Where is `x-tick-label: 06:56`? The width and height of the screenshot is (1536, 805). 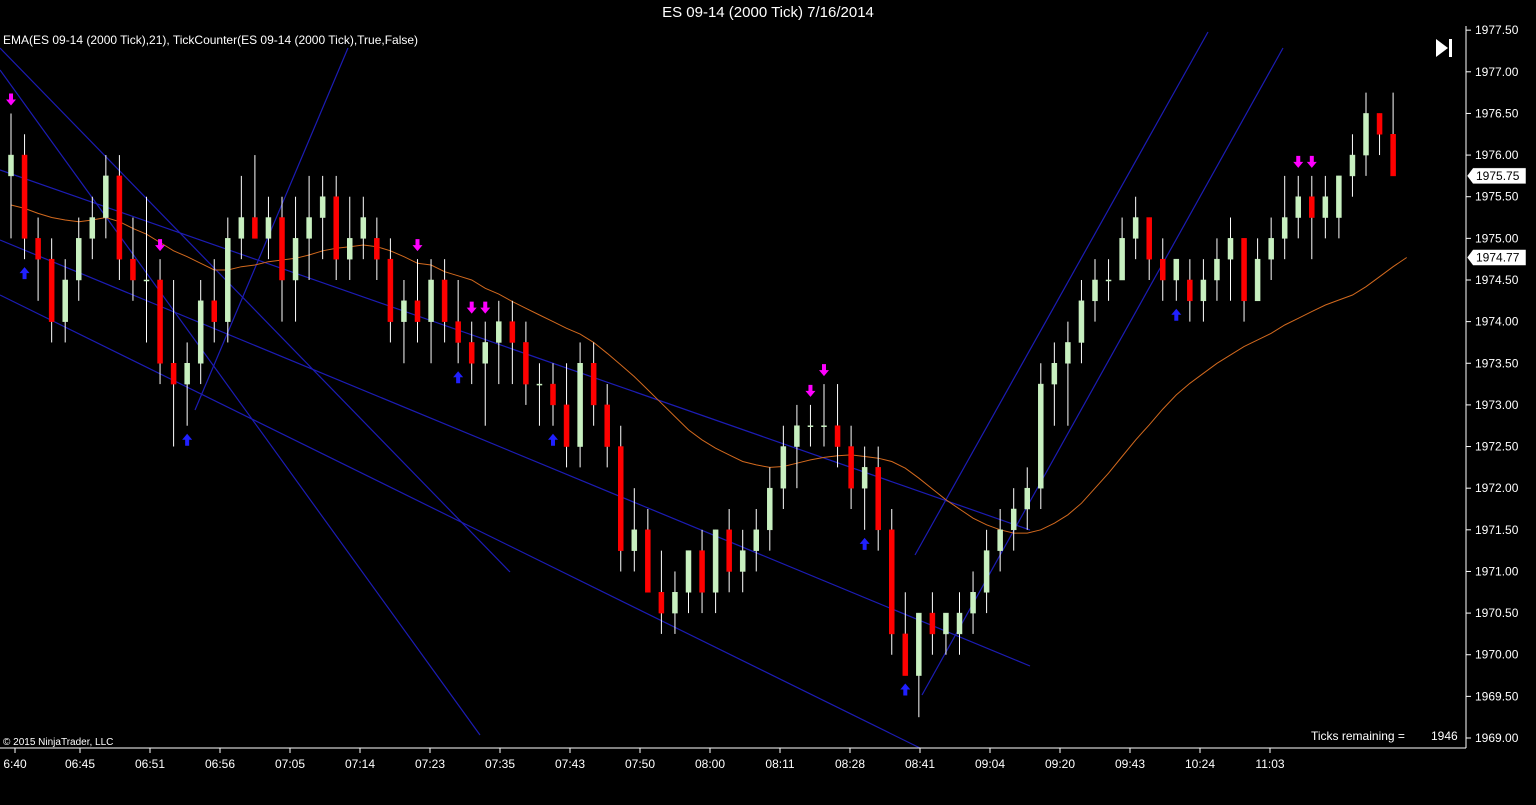
x-tick-label: 06:56 is located at coordinates (220, 764).